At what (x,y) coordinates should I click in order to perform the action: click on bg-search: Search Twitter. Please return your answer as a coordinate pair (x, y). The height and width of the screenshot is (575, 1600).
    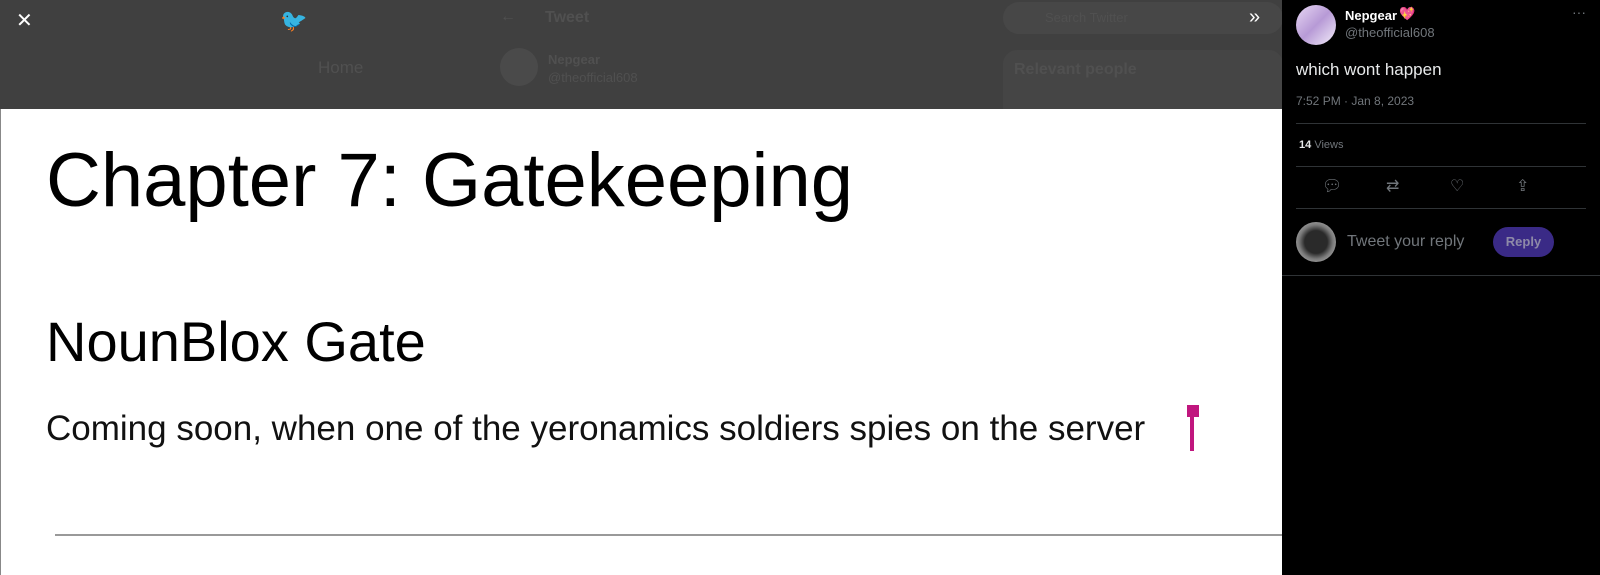
    Looking at the image, I should click on (1142, 18).